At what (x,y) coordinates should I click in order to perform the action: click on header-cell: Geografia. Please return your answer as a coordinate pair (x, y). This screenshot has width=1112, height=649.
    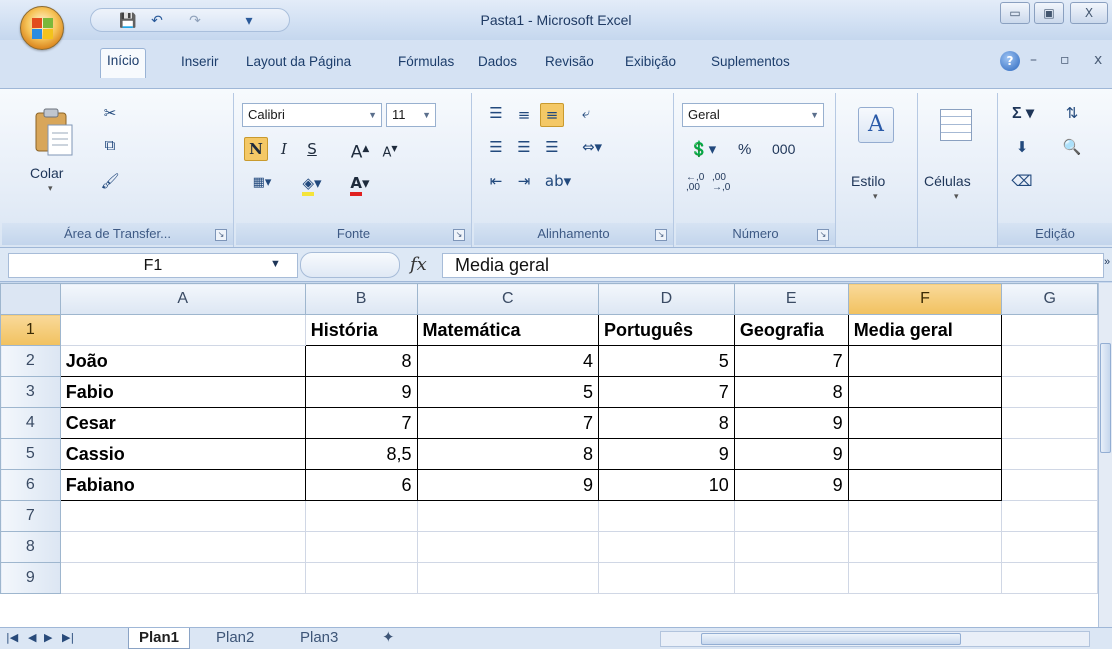
    Looking at the image, I should click on (791, 330).